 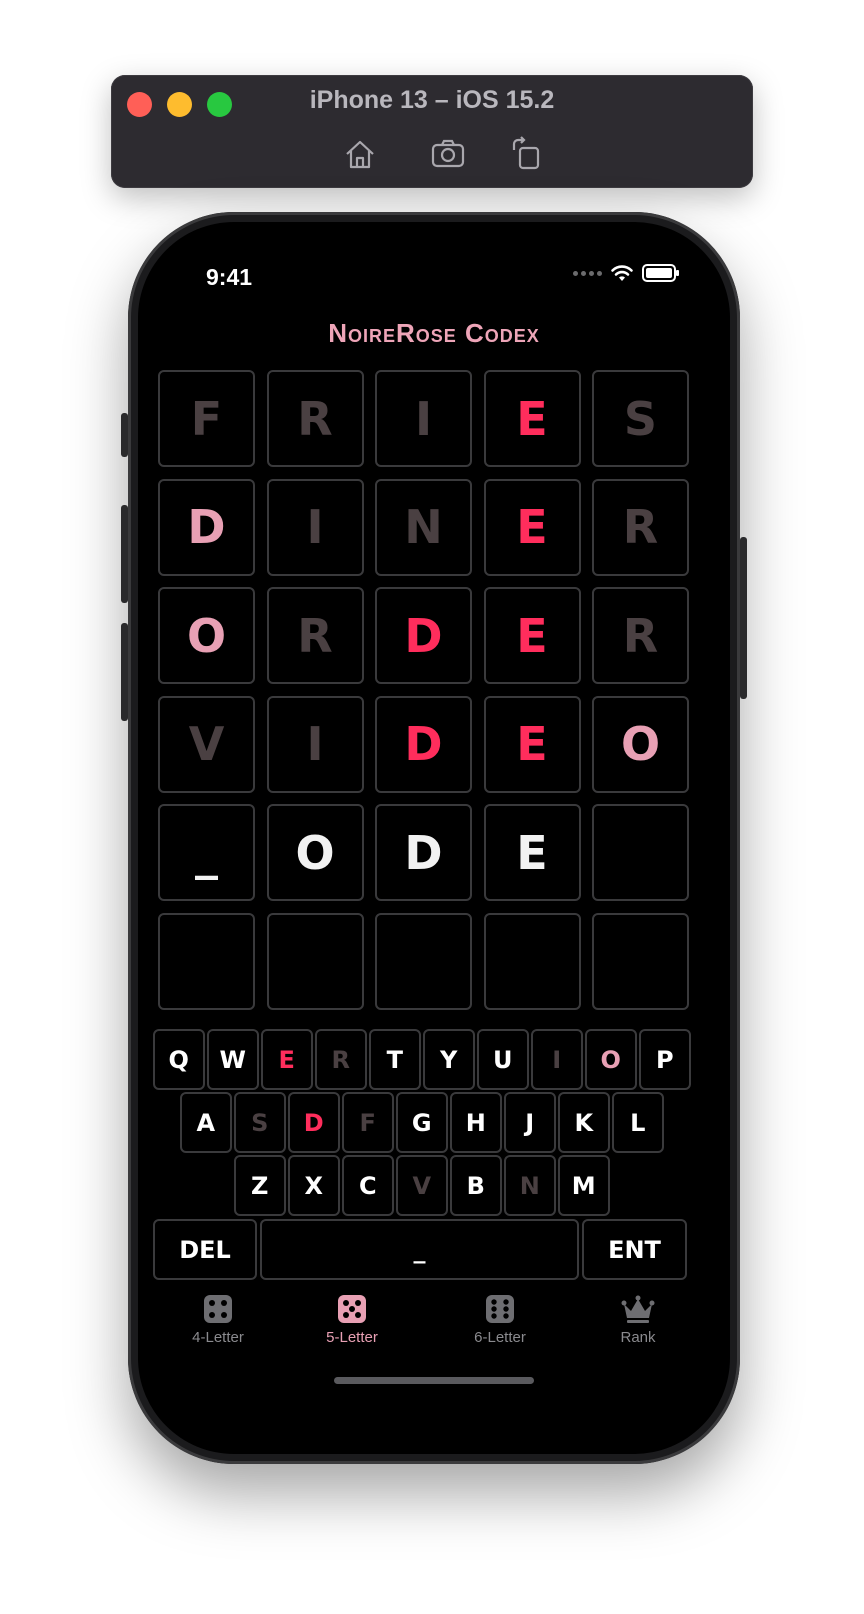 I want to click on power-button, so click(x=743, y=618).